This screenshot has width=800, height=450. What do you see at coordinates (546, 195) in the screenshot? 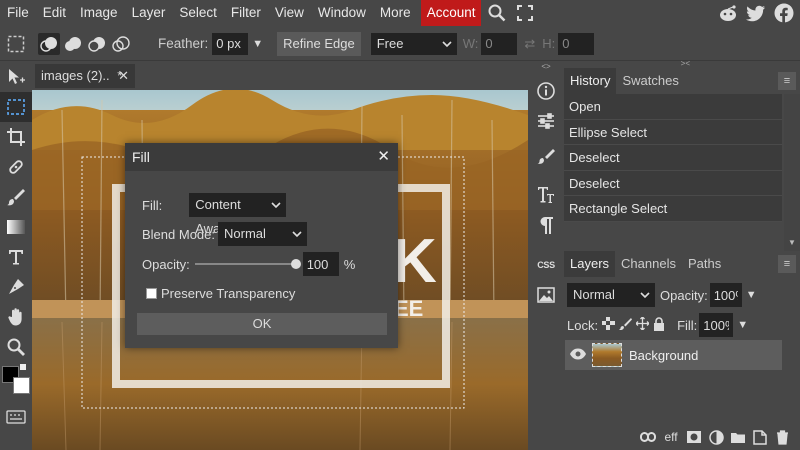
I see `character-icon` at bounding box center [546, 195].